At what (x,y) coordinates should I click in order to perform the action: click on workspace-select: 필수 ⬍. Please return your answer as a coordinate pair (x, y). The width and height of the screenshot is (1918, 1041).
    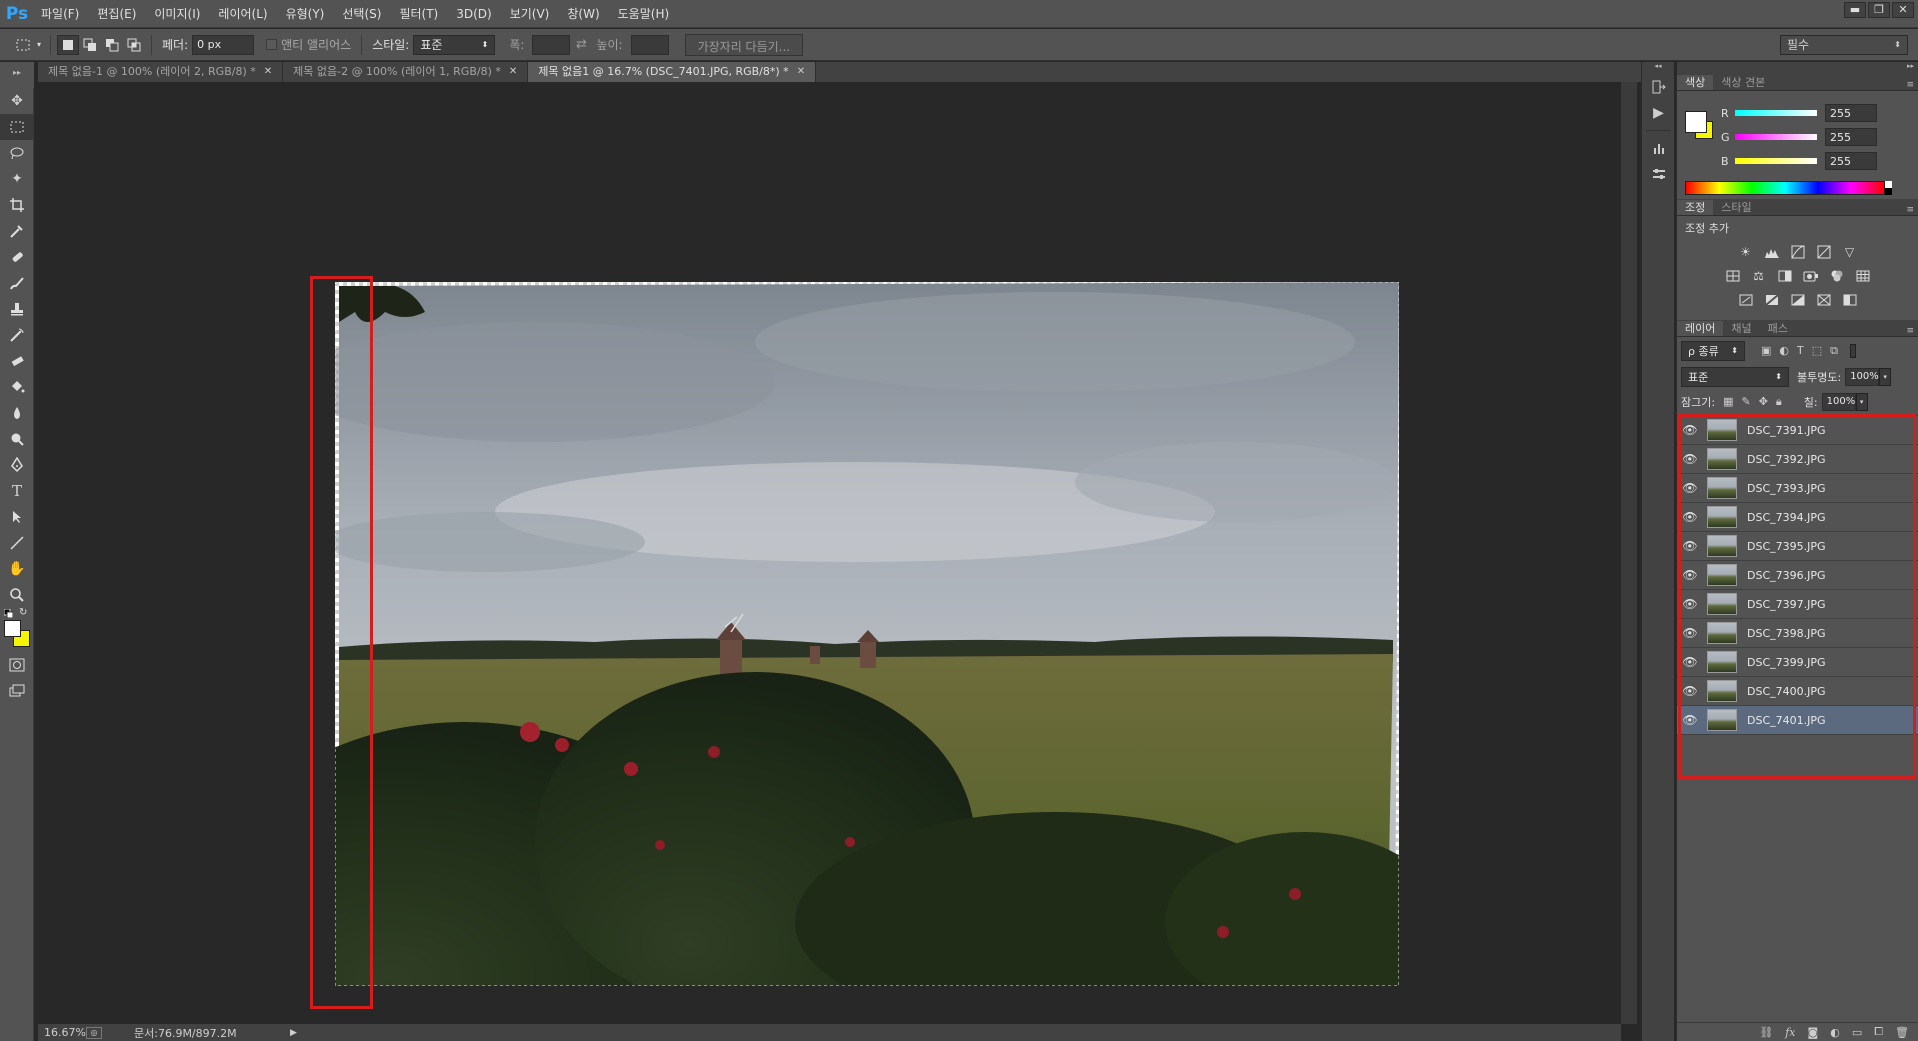
    Looking at the image, I should click on (1844, 44).